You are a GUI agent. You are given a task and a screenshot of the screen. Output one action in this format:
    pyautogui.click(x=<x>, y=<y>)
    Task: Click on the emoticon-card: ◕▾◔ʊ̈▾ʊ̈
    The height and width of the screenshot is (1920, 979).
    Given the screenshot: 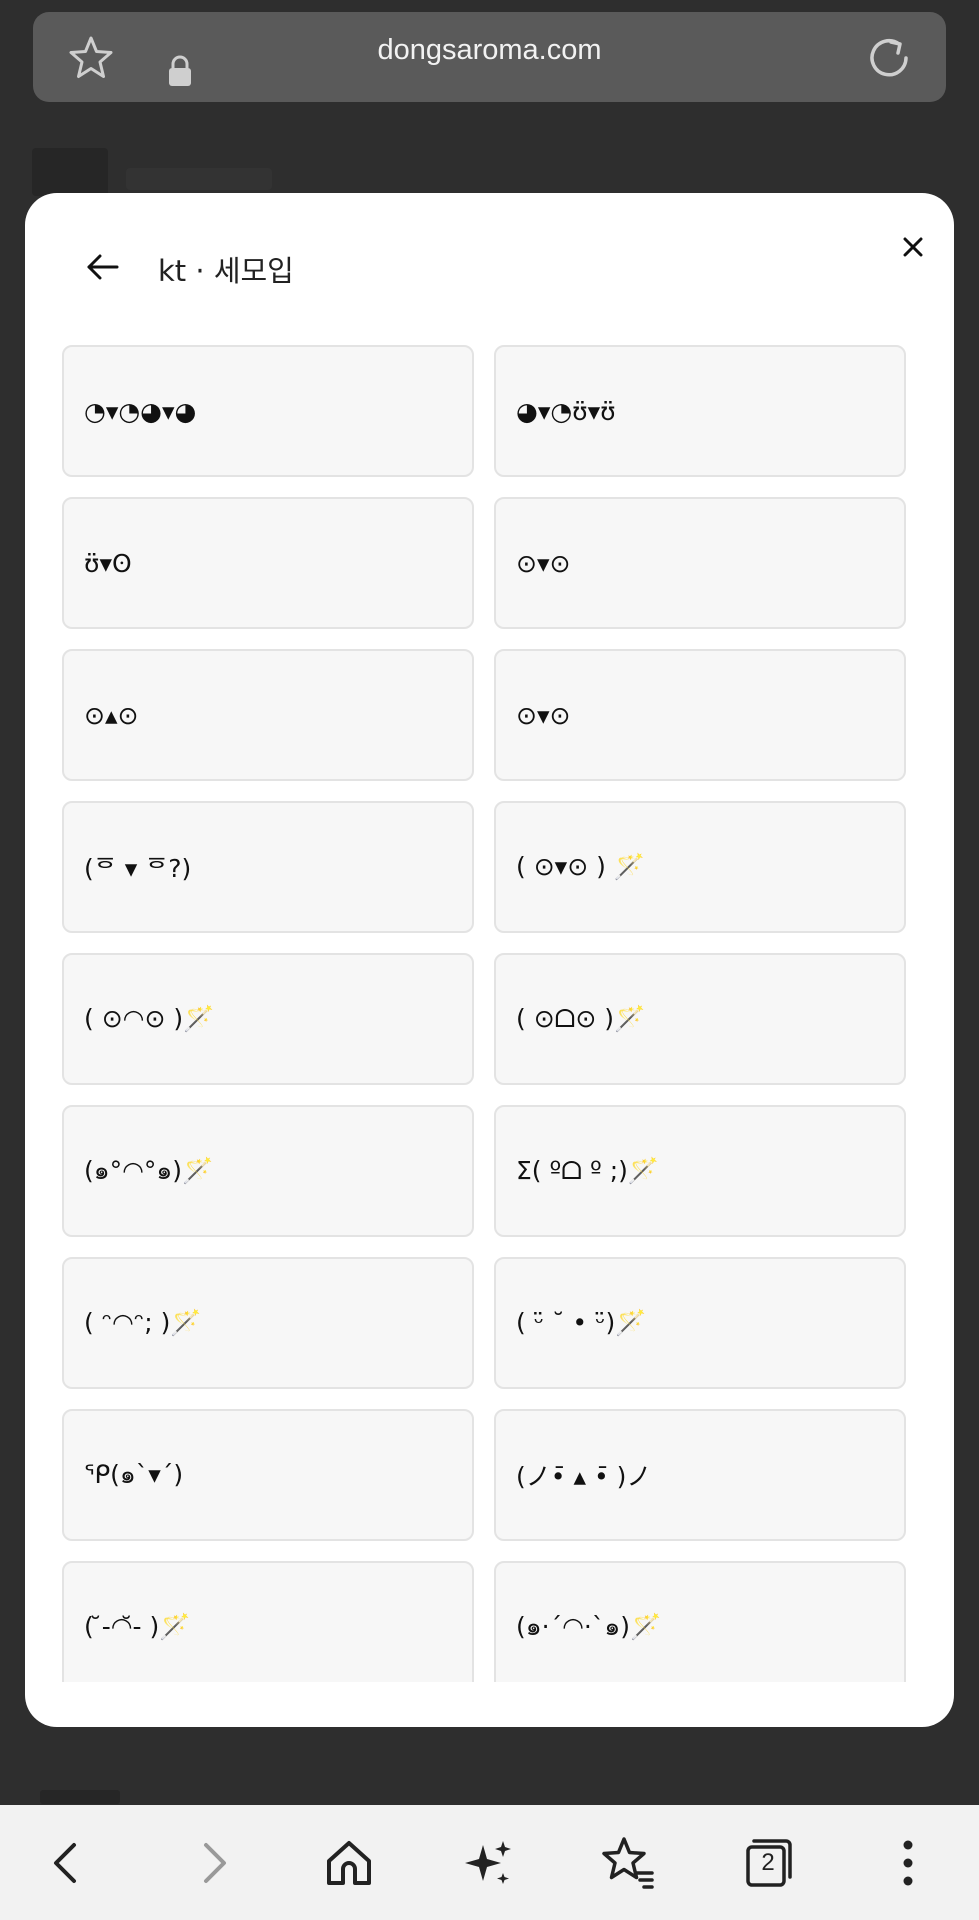 What is the action you would take?
    pyautogui.click(x=700, y=411)
    